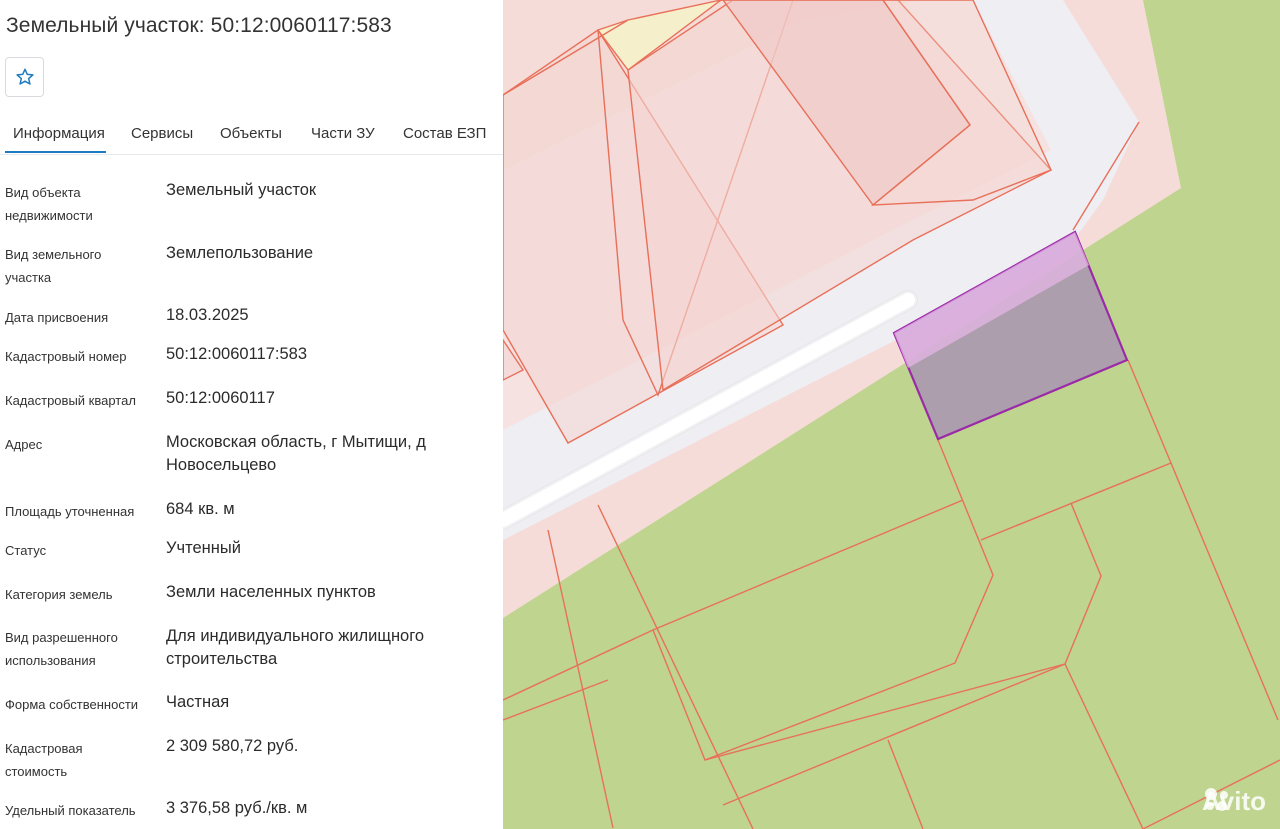 This screenshot has width=1280, height=829. Describe the element at coordinates (70, 810) in the screenshot. I see `label-specific-indicator: Удельный показатель` at that location.